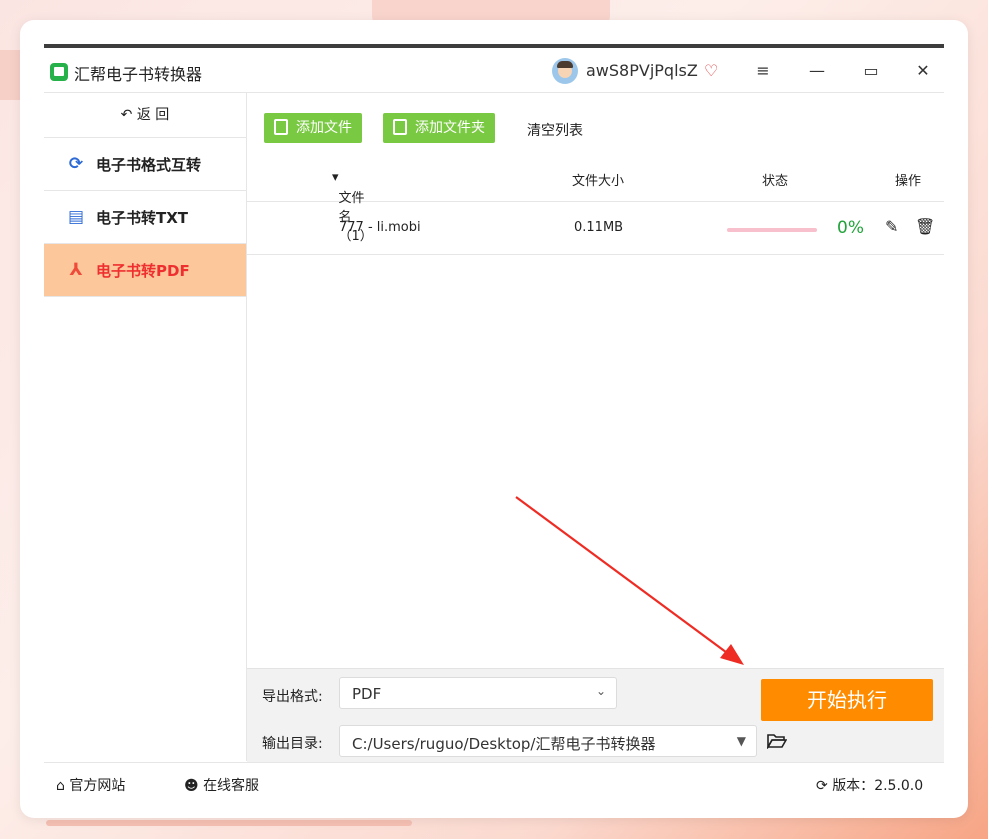 Image resolution: width=988 pixels, height=839 pixels. I want to click on maximize-button: ▭, so click(871, 71).